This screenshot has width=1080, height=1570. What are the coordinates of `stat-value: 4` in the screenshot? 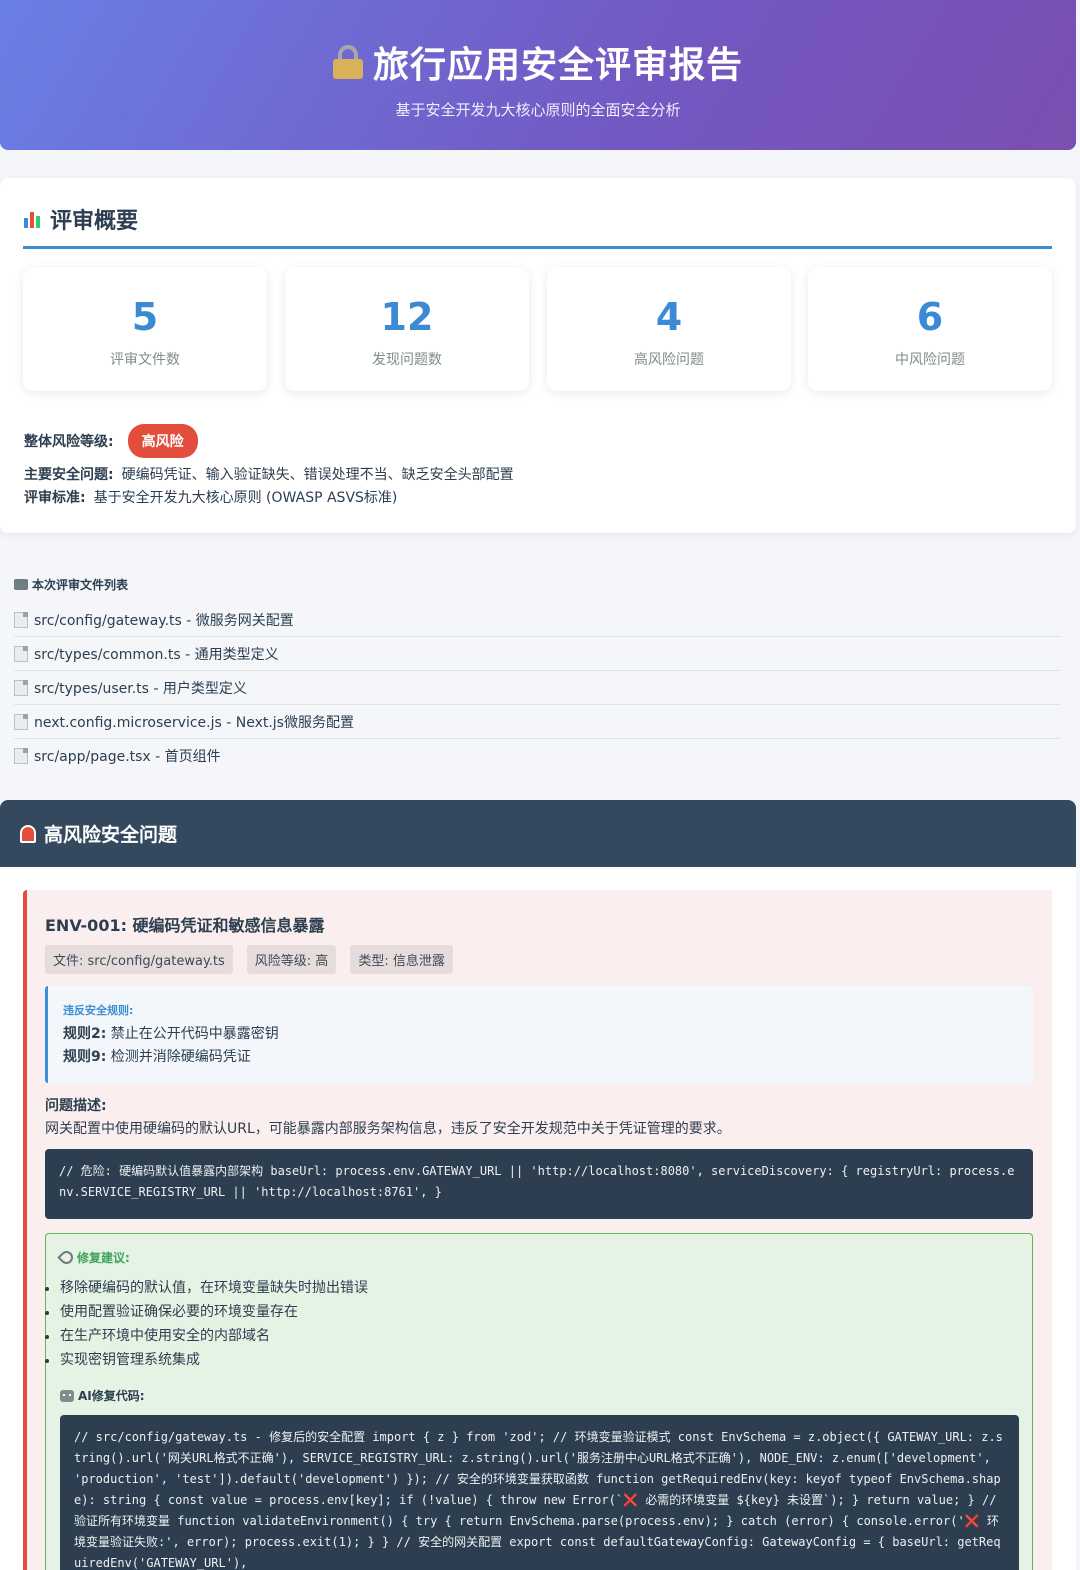 It's located at (669, 317).